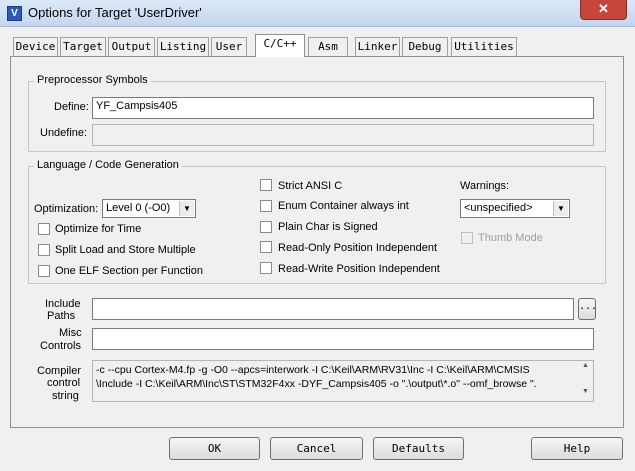 The height and width of the screenshot is (471, 635). Describe the element at coordinates (129, 271) in the screenshot. I see `one-elf-label: One ELF Section per Function` at that location.